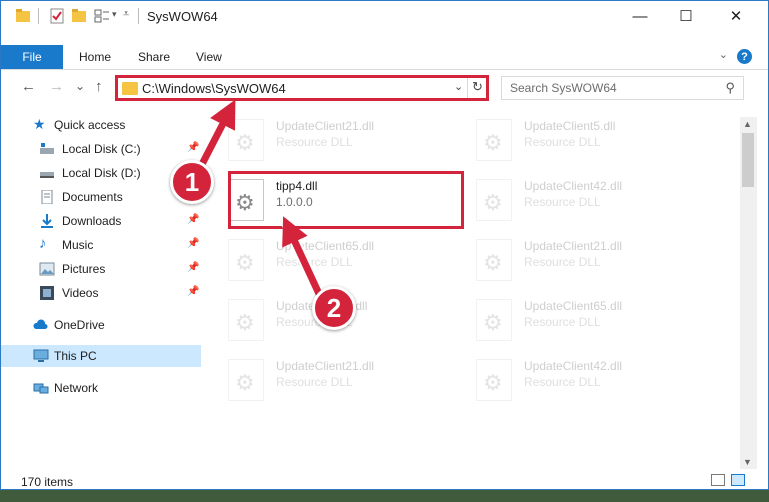 This screenshot has width=769, height=502. Describe the element at coordinates (80, 293) in the screenshot. I see `sidebar-item-label: Videos` at that location.